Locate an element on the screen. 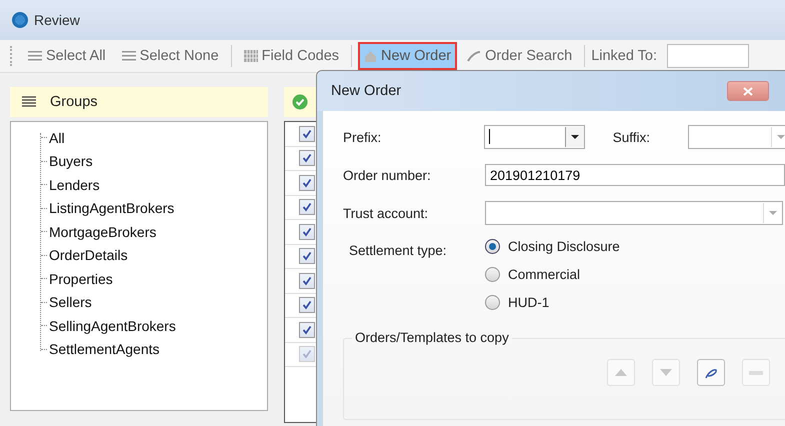 The height and width of the screenshot is (426, 785). tree-item: All is located at coordinates (57, 138).